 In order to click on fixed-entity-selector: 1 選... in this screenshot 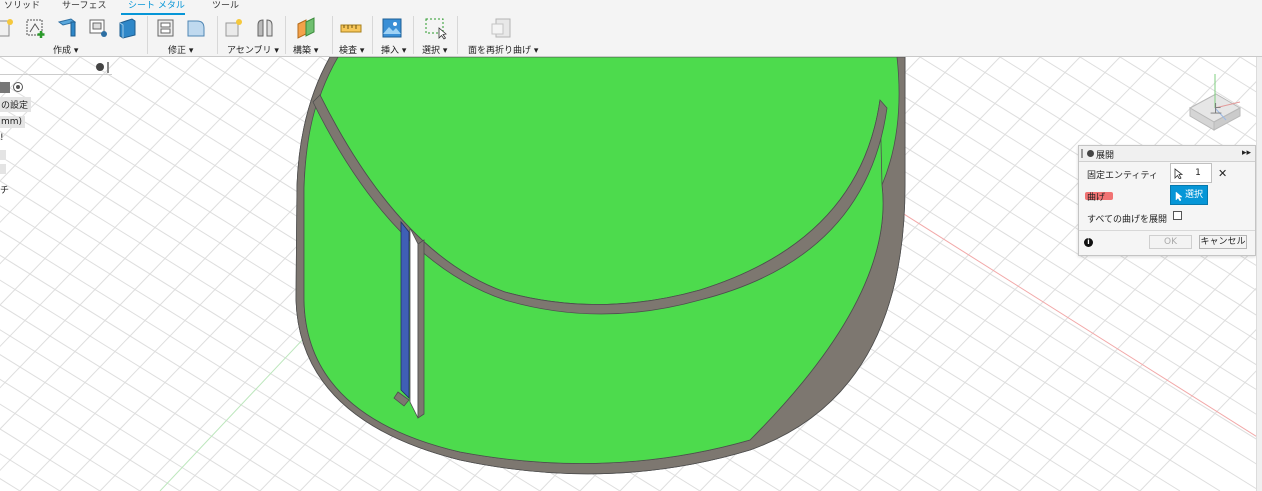, I will do `click(1191, 179)`.